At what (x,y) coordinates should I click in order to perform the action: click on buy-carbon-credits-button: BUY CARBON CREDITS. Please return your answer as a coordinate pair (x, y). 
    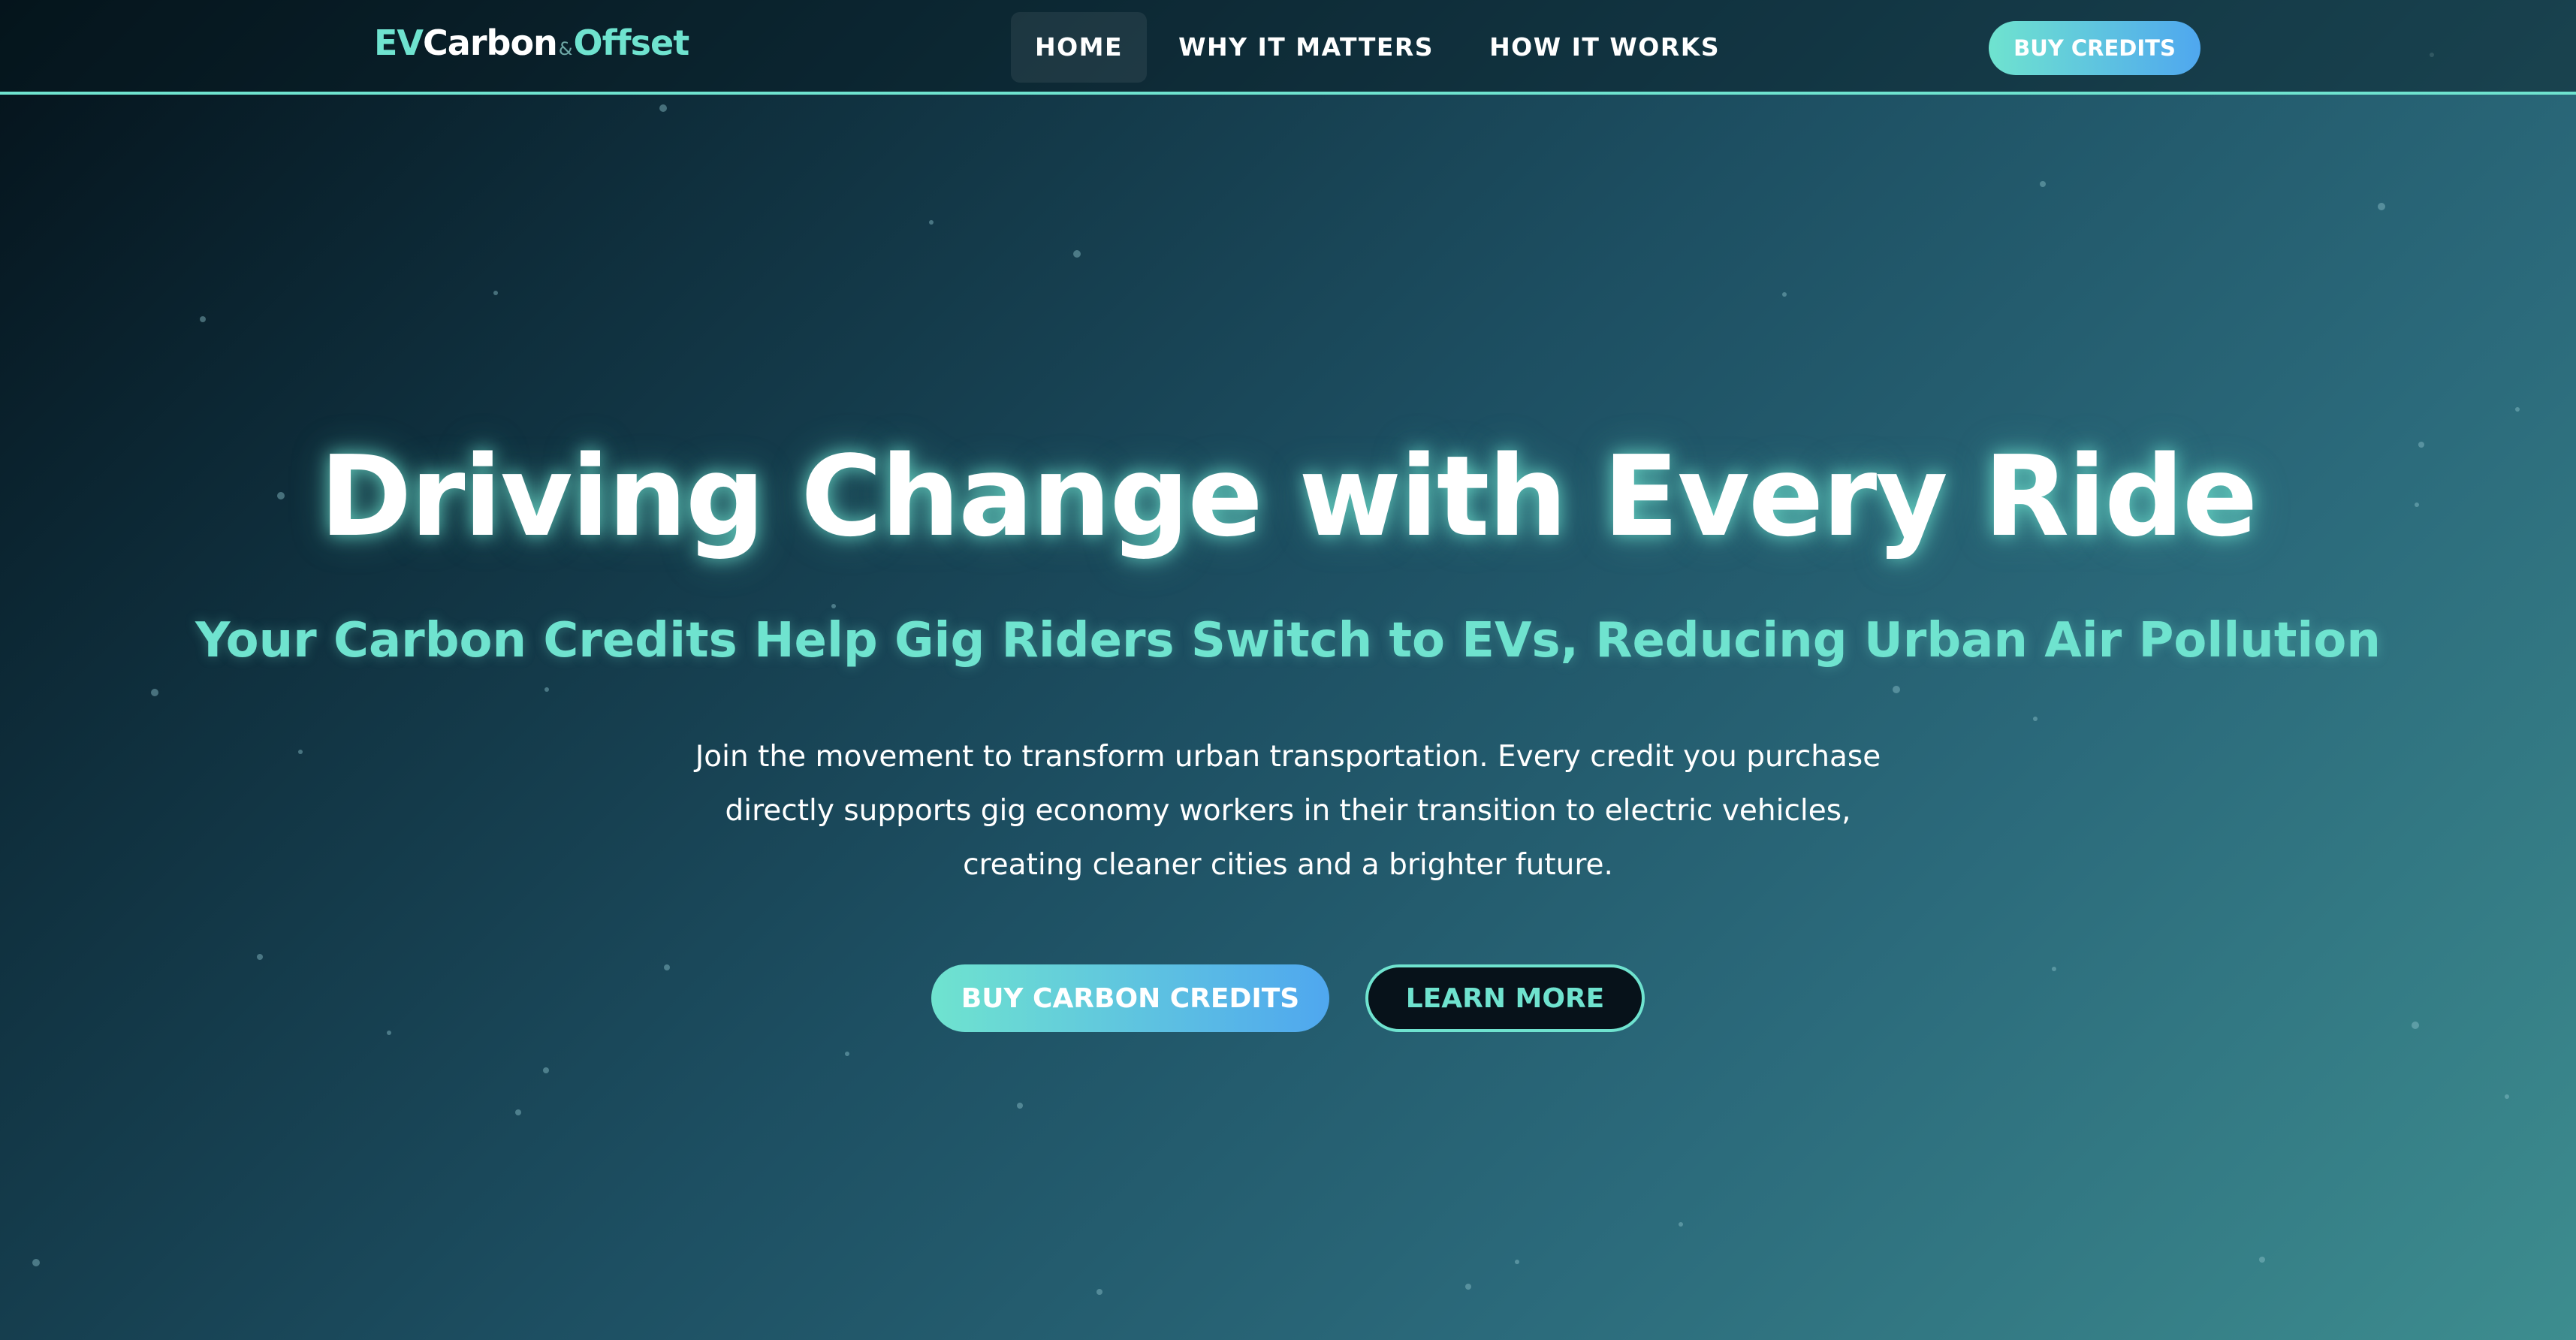
    Looking at the image, I should click on (1130, 998).